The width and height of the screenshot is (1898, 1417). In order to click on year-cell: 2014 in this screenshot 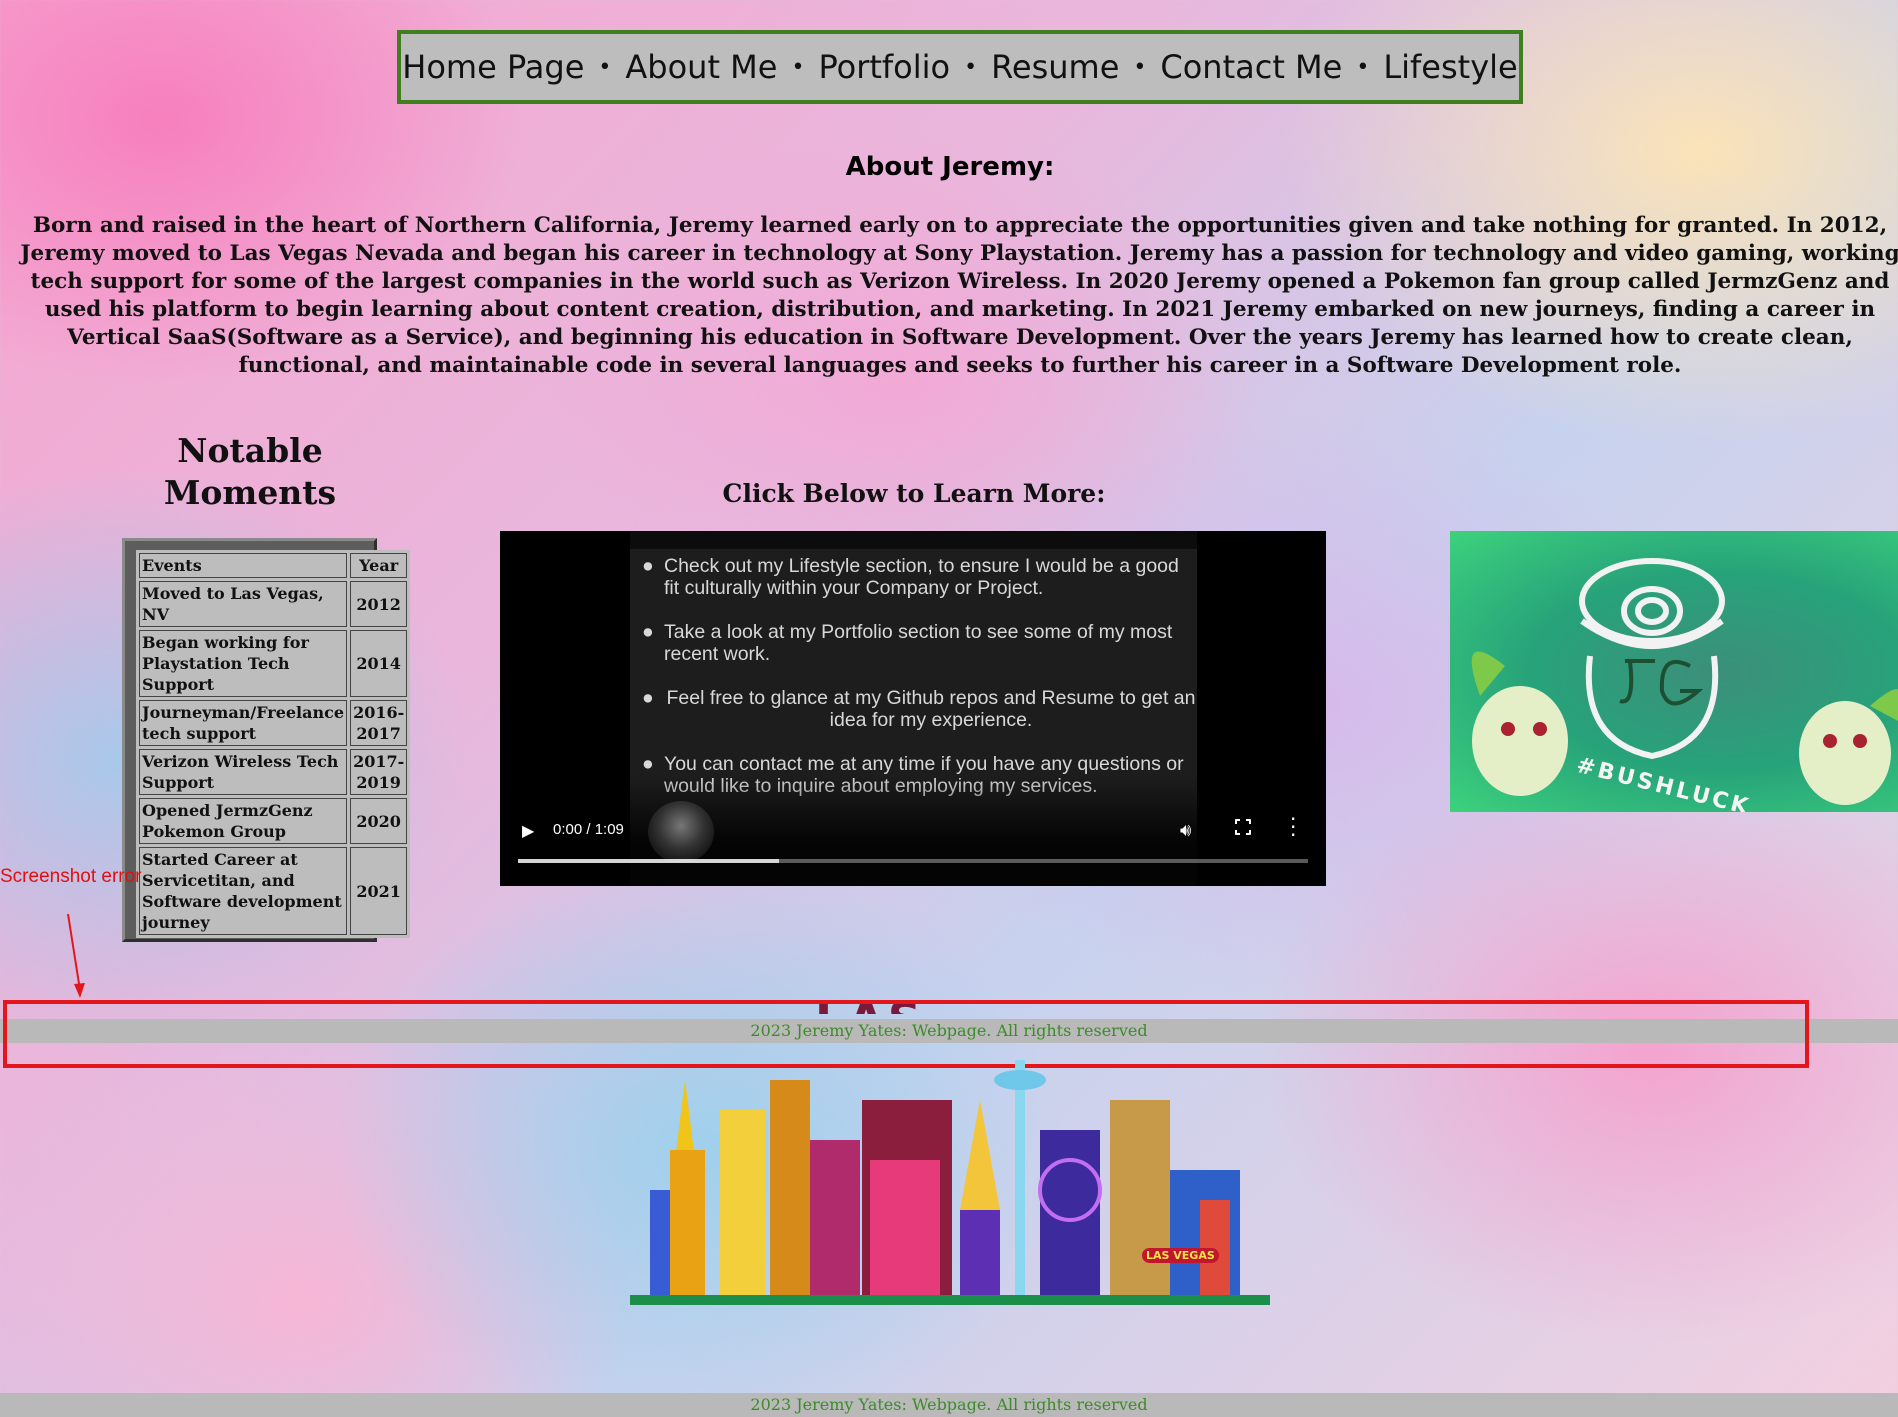, I will do `click(379, 663)`.